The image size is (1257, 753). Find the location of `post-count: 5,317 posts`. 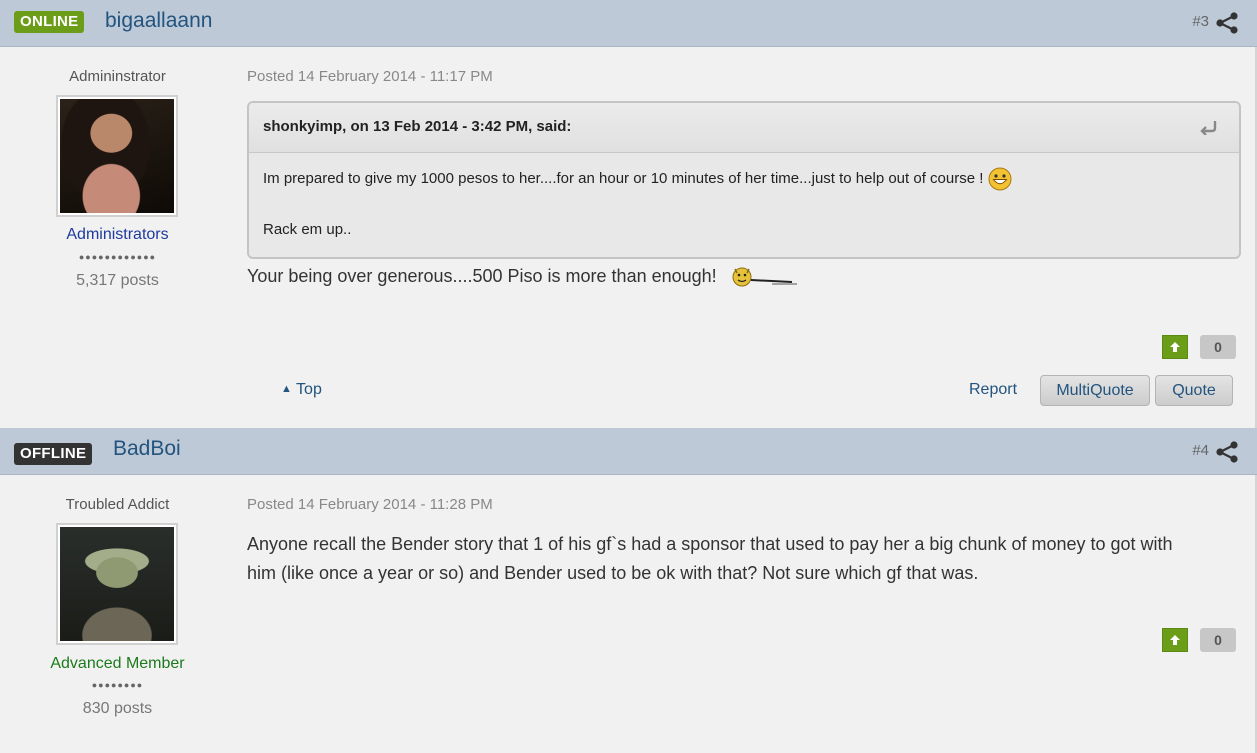

post-count: 5,317 posts is located at coordinates (117, 280).